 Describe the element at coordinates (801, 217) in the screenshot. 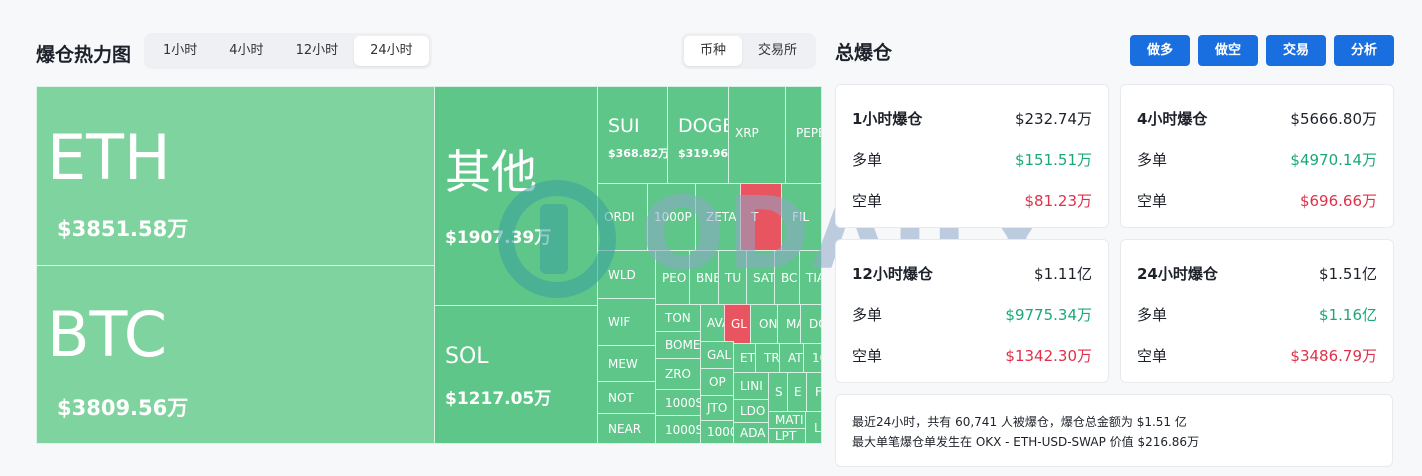

I see `tile-fil: FIL` at that location.